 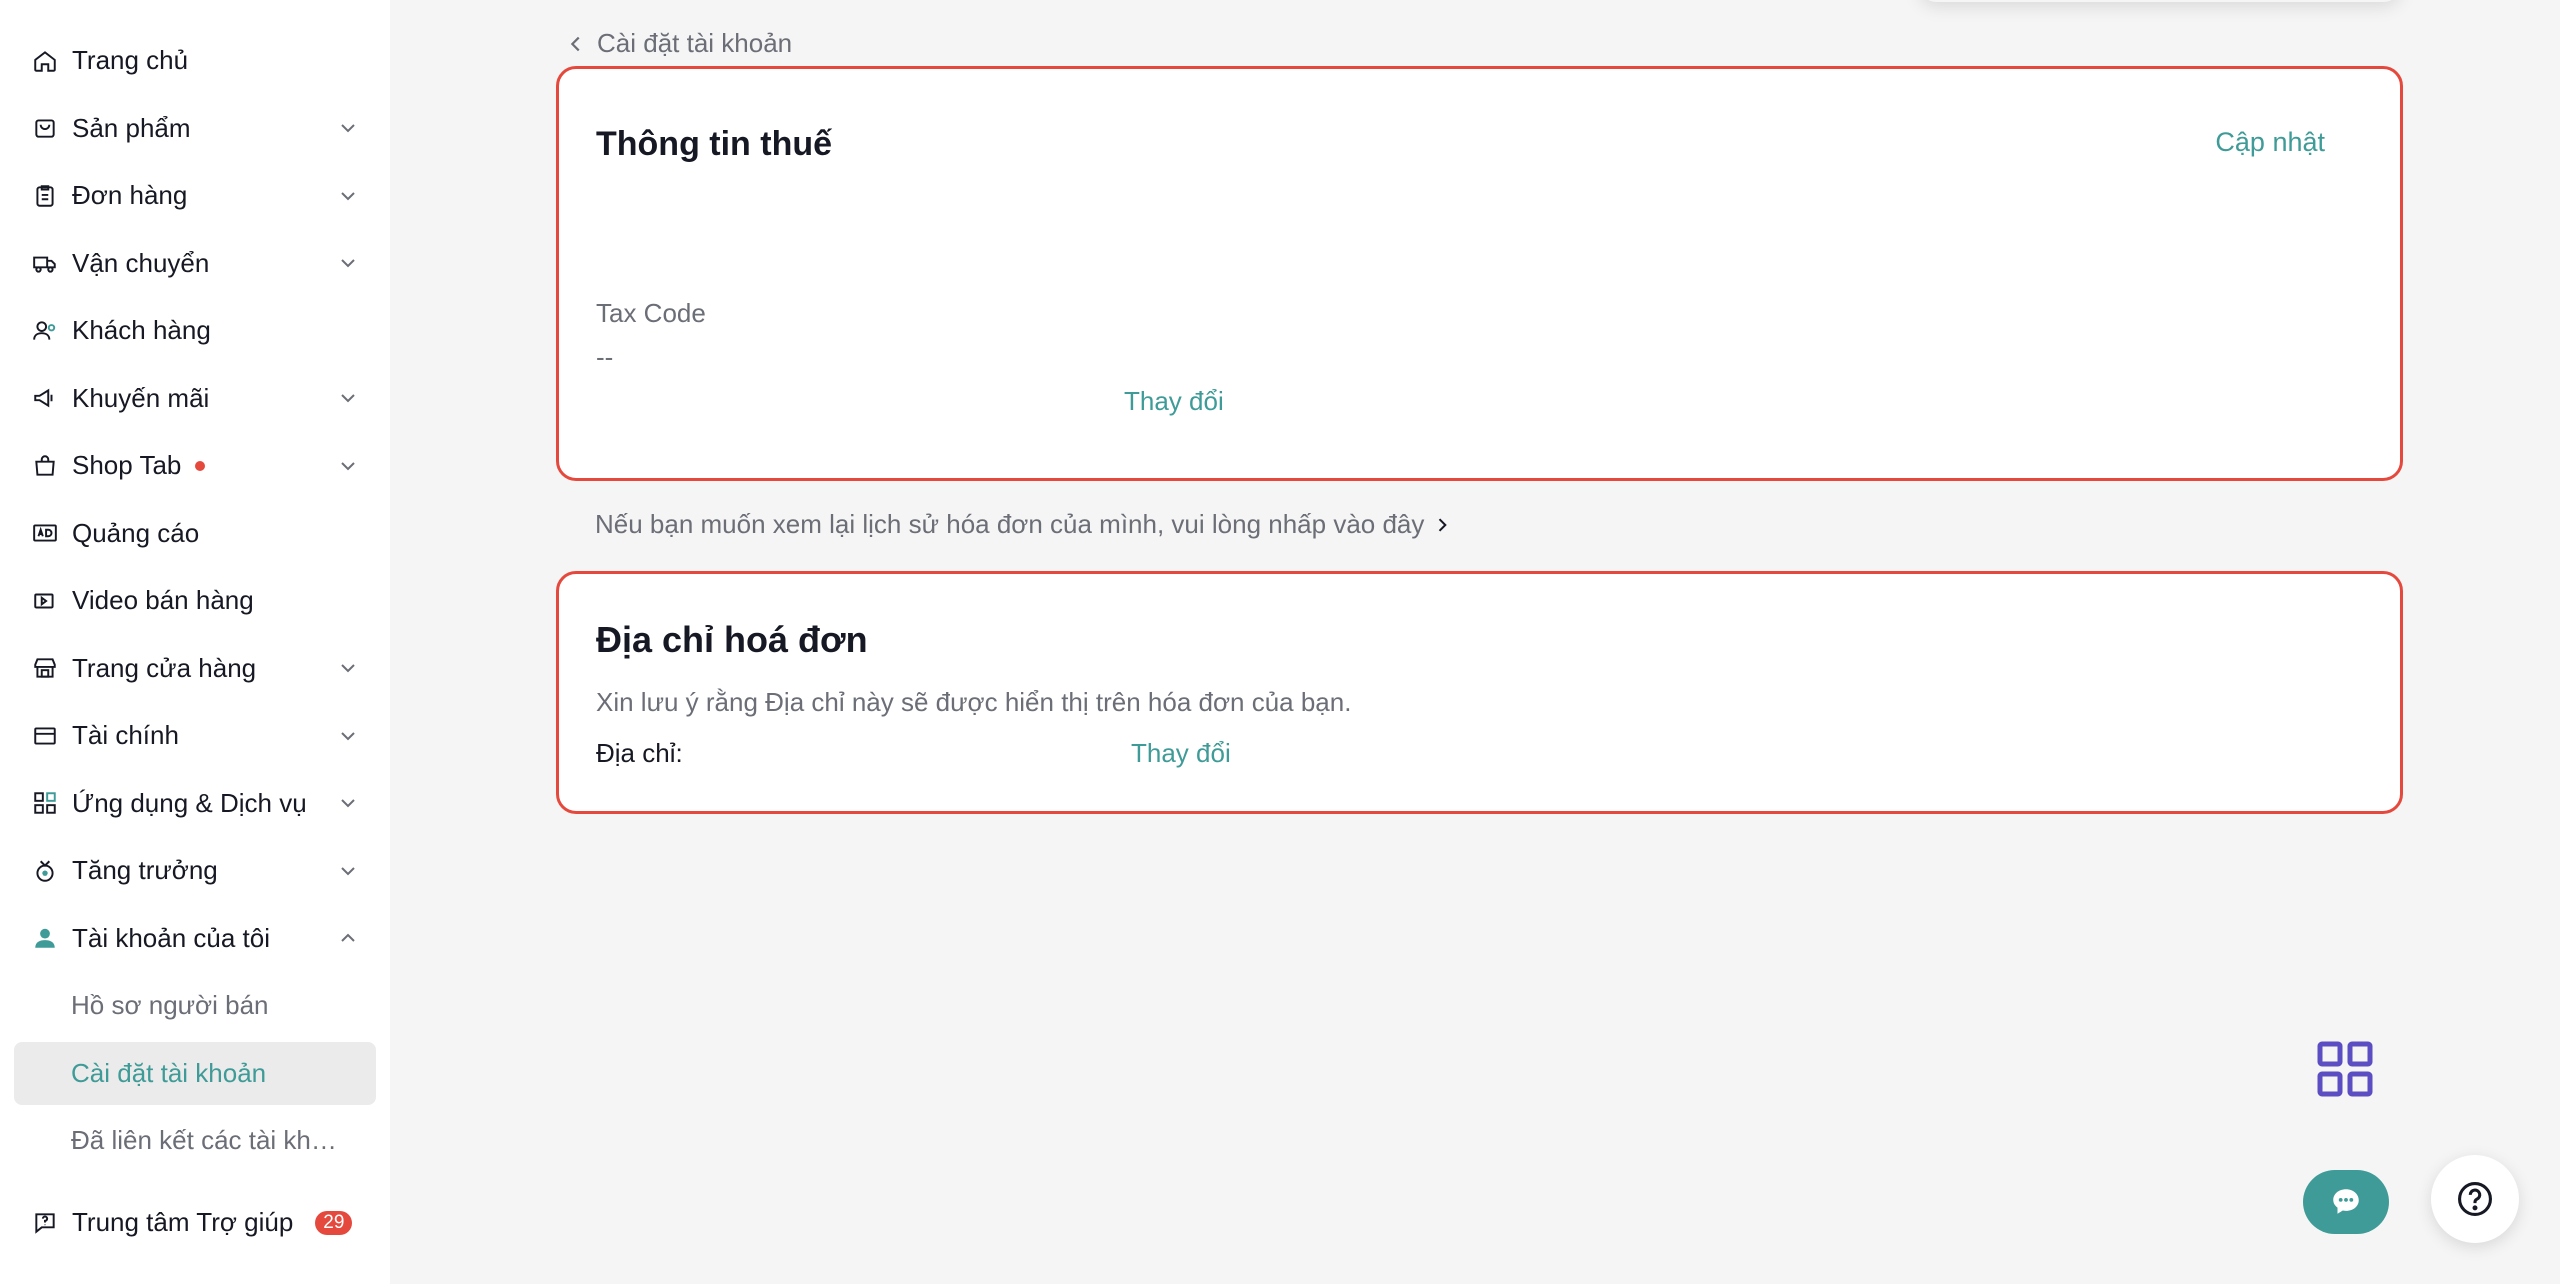 I want to click on billing-address-title: Địa chỉ hoá đơn, so click(x=732, y=639).